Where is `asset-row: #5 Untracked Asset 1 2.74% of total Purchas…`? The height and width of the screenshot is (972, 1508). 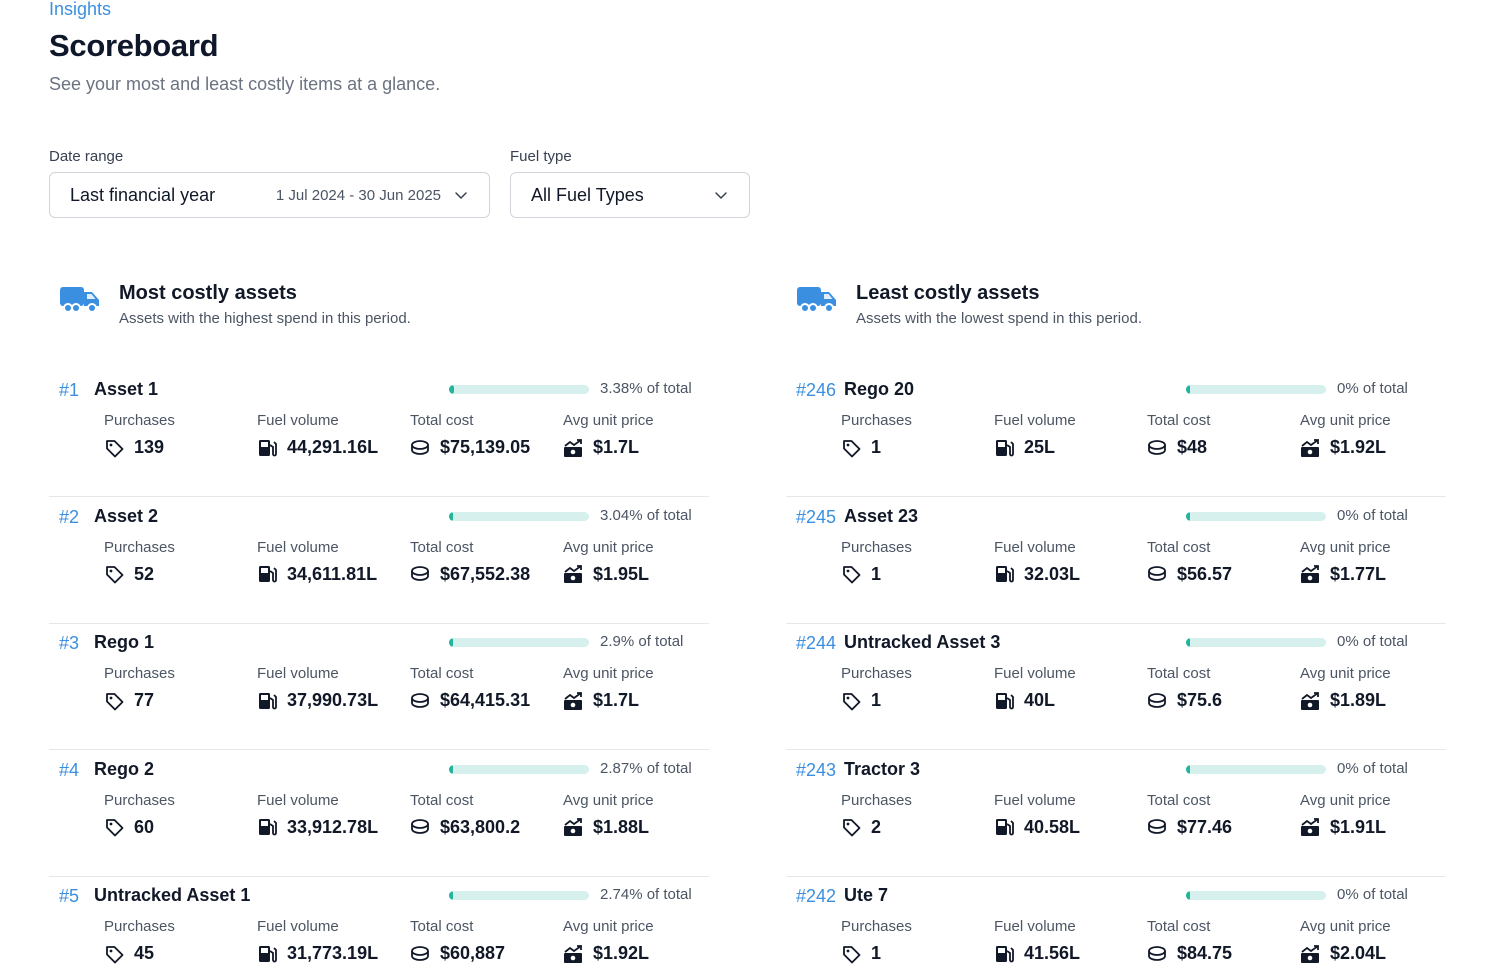
asset-row: #5 Untracked Asset 1 2.74% of total Purchas… is located at coordinates (379, 924).